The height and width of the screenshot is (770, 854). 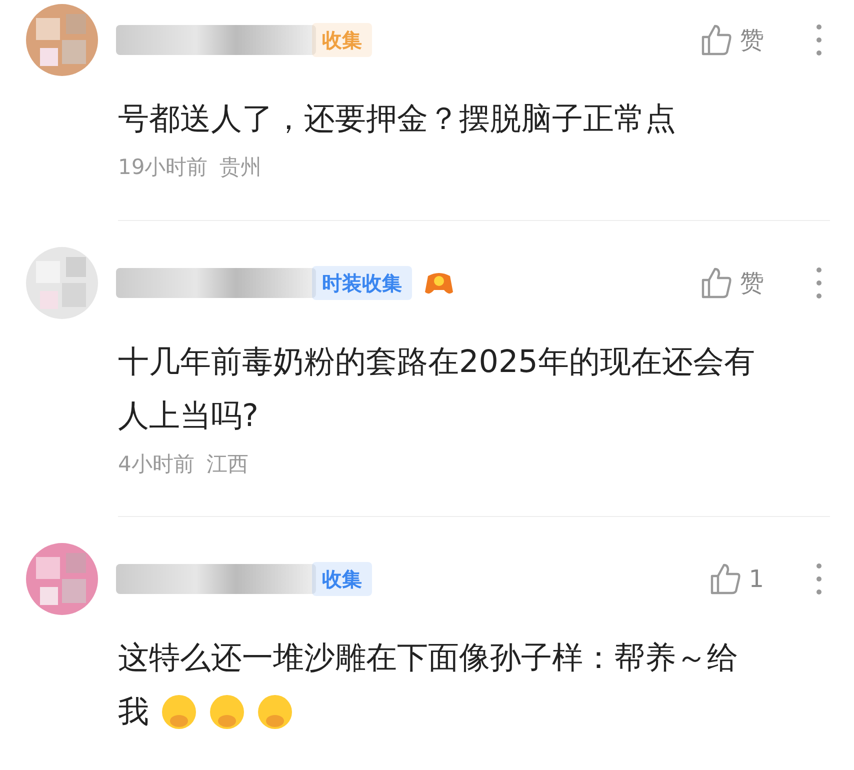 What do you see at coordinates (437, 362) in the screenshot?
I see `comment-text: 十几年前毒奶粉的套路在2025年的现在还会有` at bounding box center [437, 362].